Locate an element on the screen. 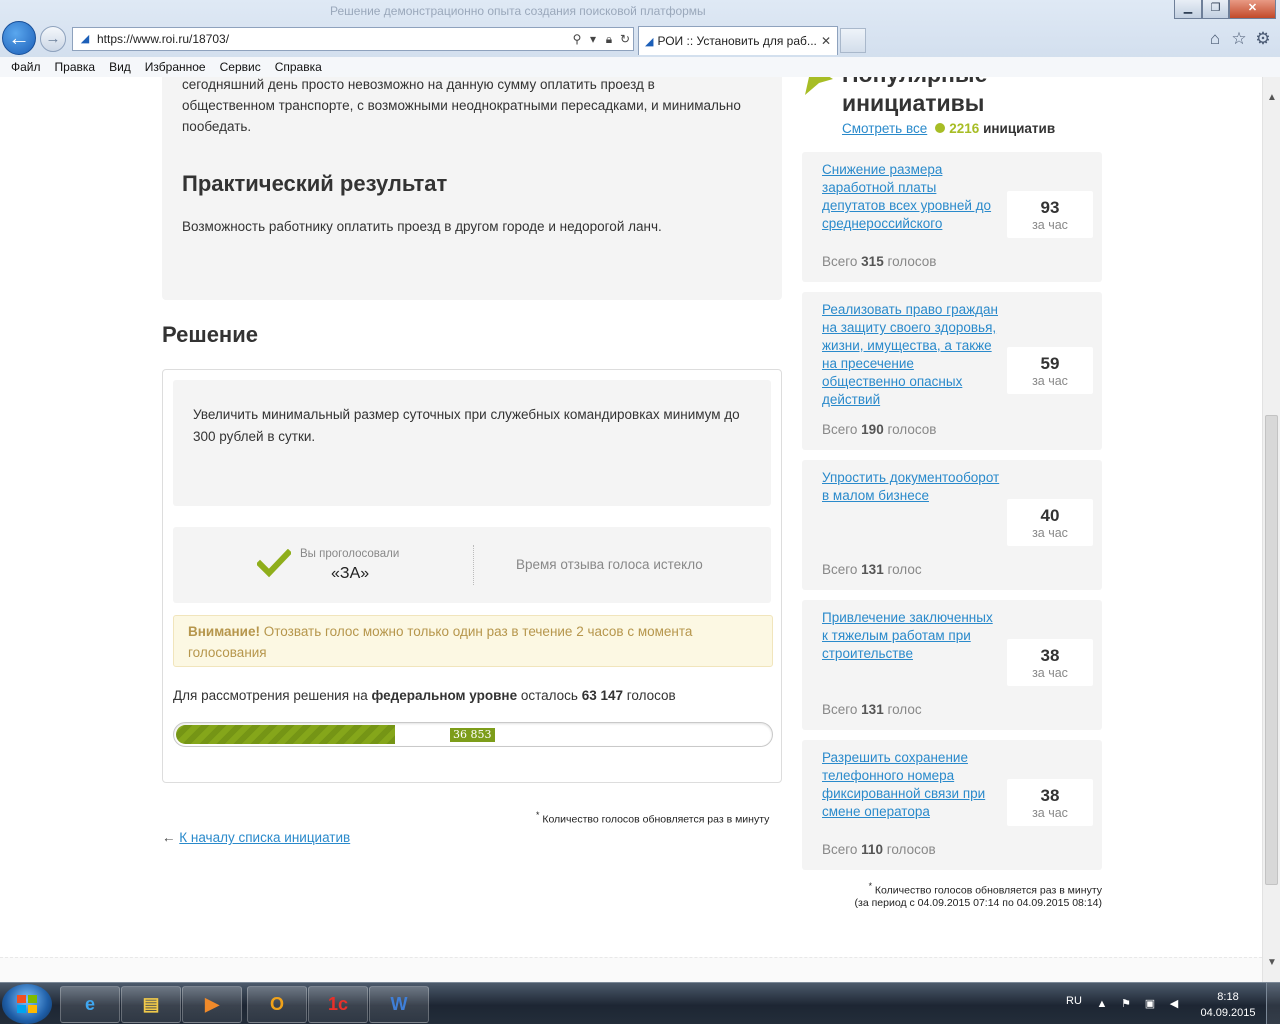  word-icon: W is located at coordinates (399, 1004).